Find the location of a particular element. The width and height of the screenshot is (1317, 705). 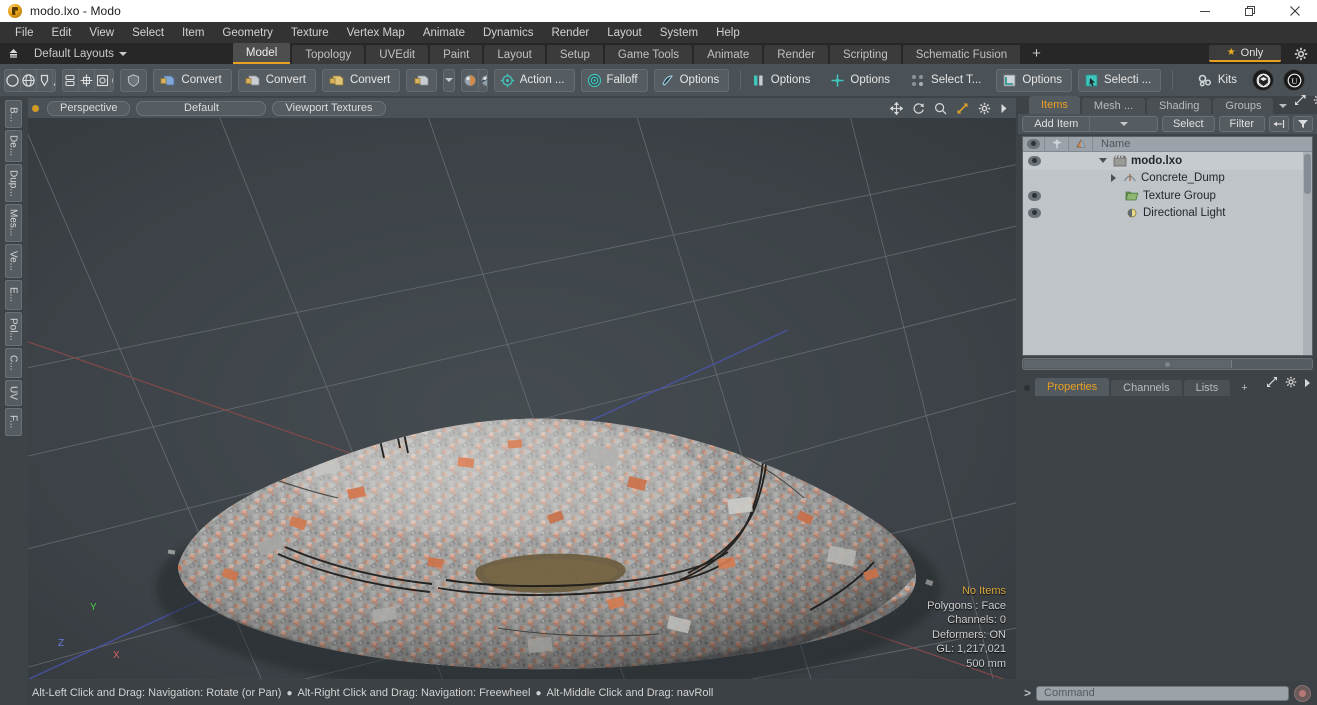

add-properties-tab-button: + is located at coordinates (1244, 388).